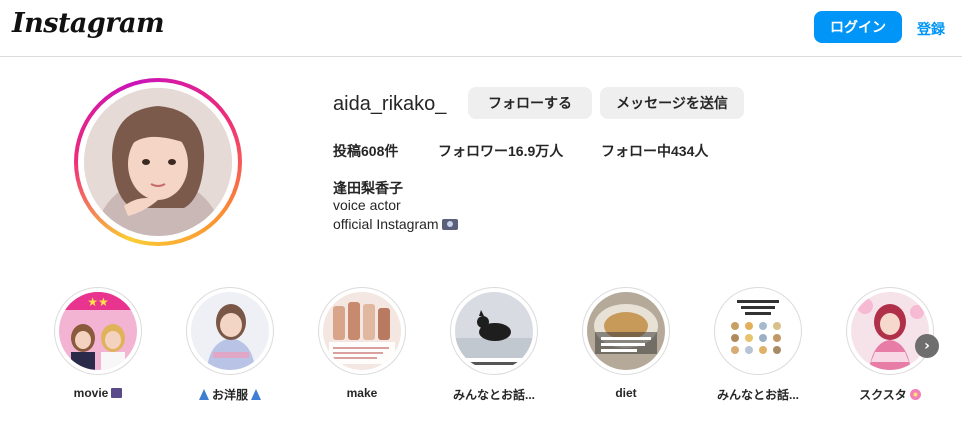 Image resolution: width=962 pixels, height=444 pixels. I want to click on profile-avatar-story-ring, so click(158, 162).